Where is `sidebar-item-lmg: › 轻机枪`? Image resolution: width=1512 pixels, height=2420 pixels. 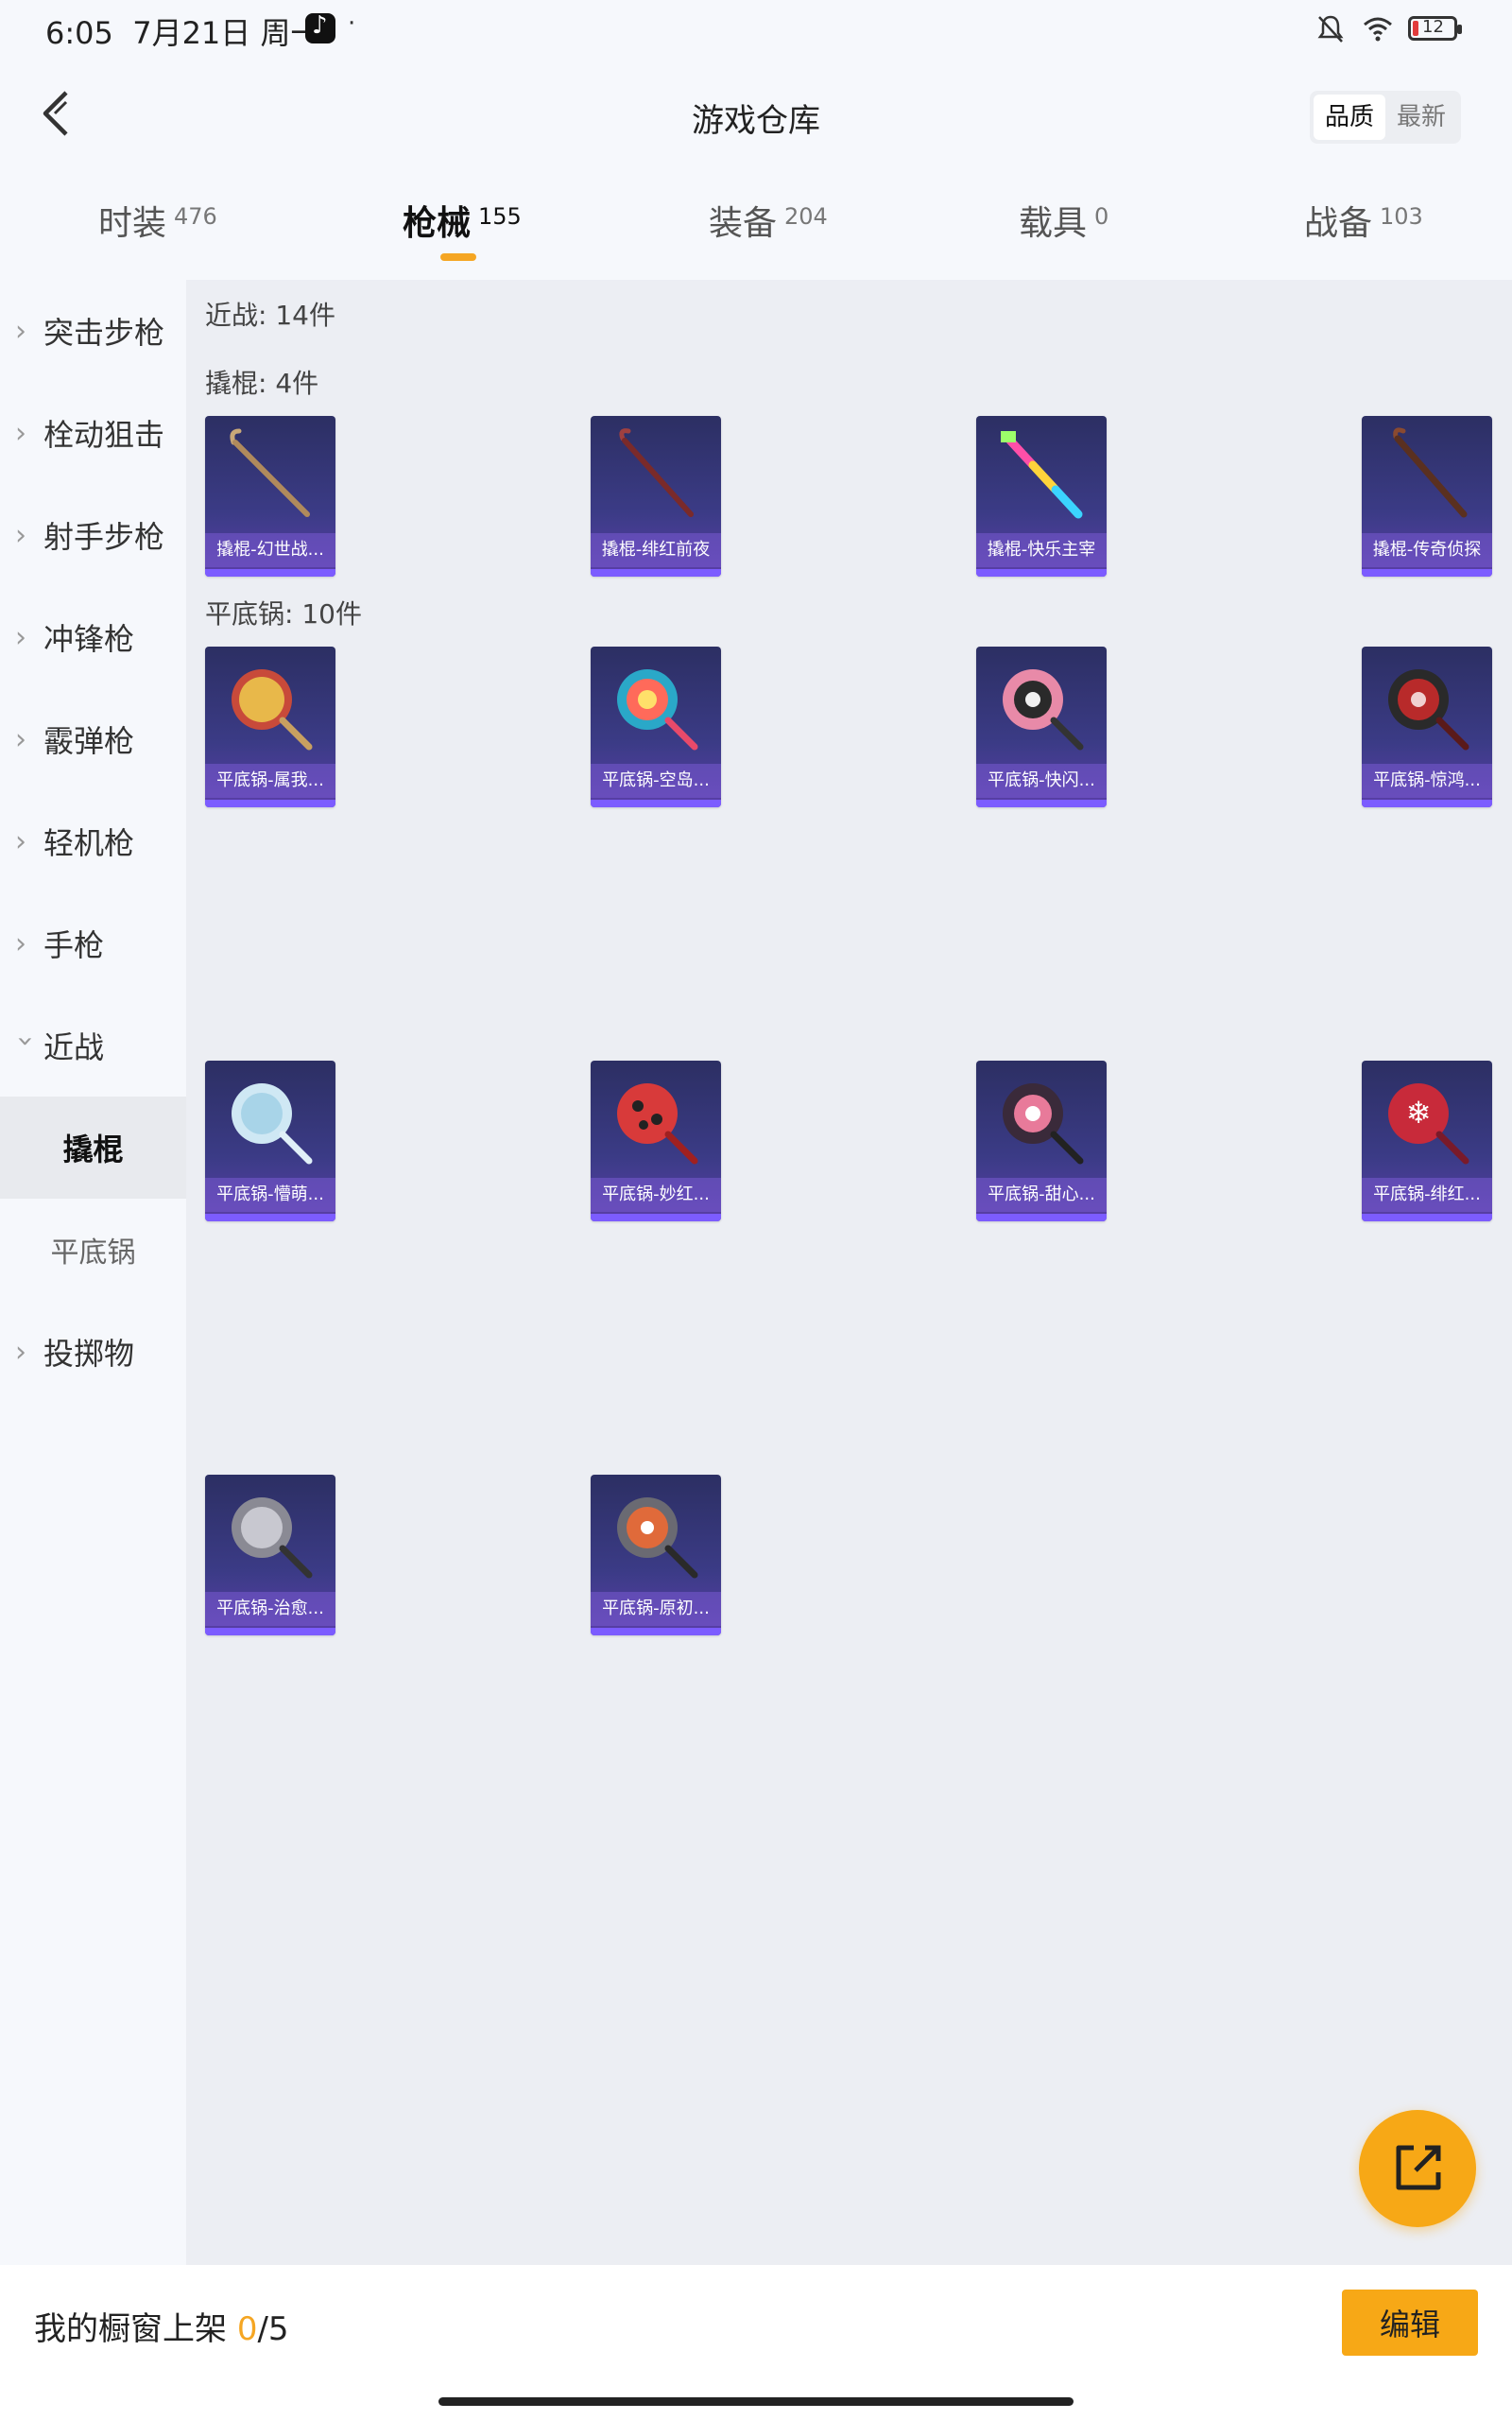 sidebar-item-lmg: › 轻机枪 is located at coordinates (93, 841).